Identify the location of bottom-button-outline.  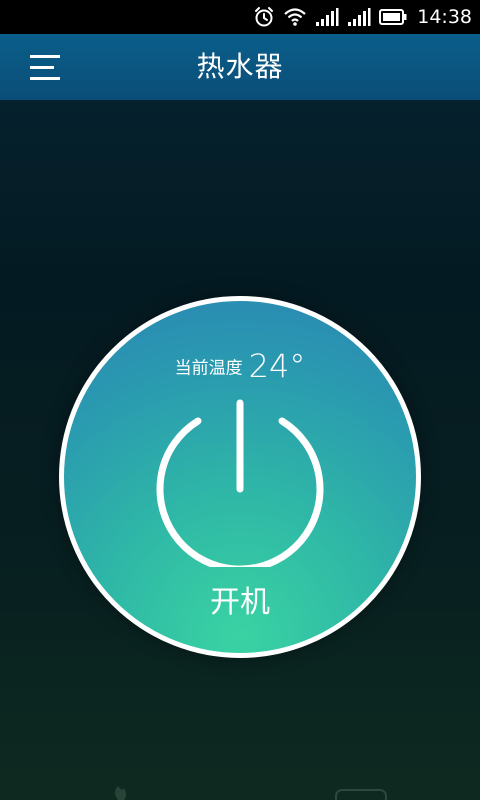
(361, 794).